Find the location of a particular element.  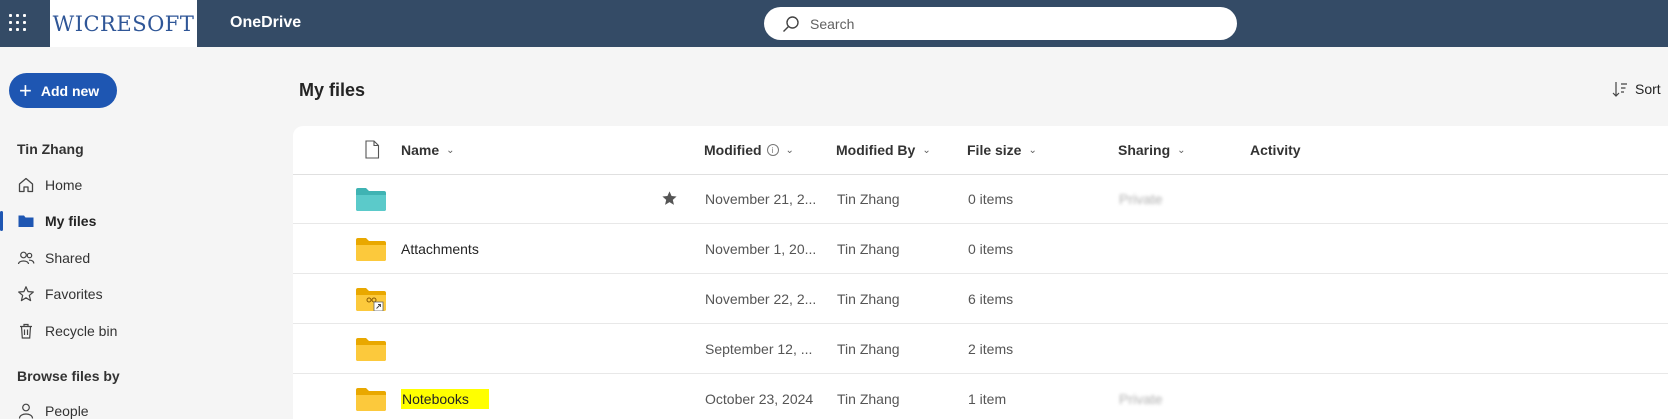

sort-label: Sort is located at coordinates (1648, 89).